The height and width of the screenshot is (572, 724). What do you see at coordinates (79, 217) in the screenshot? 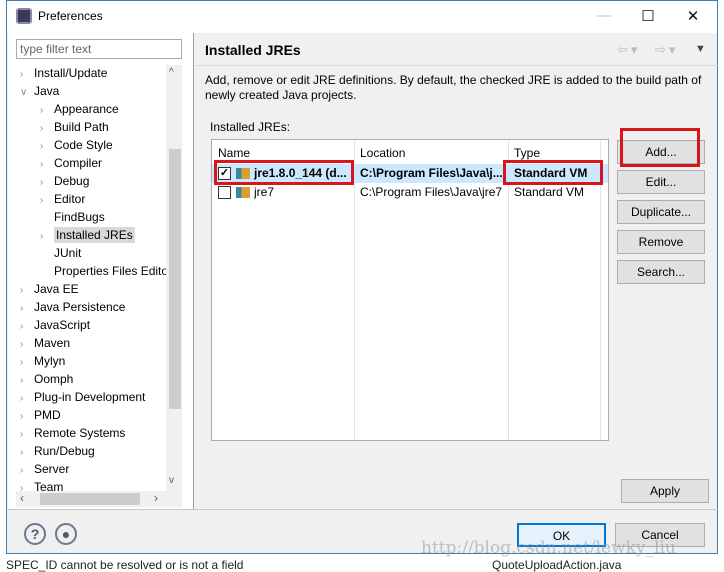
I see `tree-item-label: FindBugs` at bounding box center [79, 217].